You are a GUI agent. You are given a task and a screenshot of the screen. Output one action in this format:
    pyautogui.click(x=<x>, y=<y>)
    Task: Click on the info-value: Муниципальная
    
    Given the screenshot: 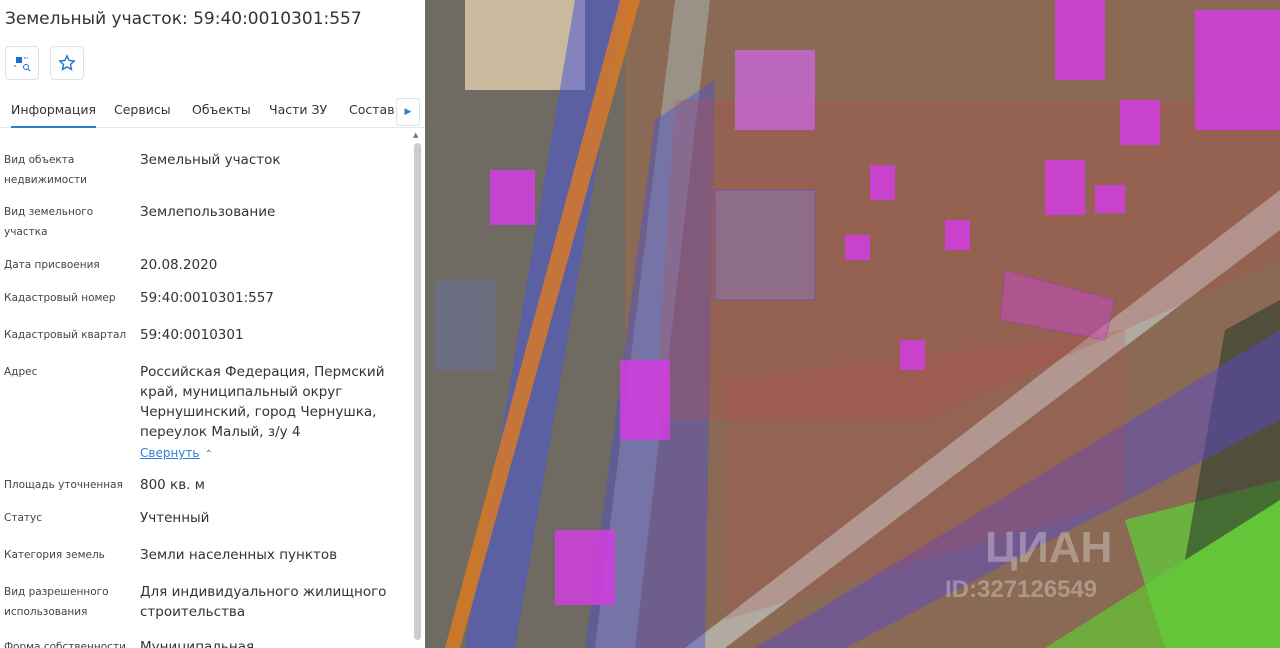 What is the action you would take?
    pyautogui.click(x=197, y=643)
    